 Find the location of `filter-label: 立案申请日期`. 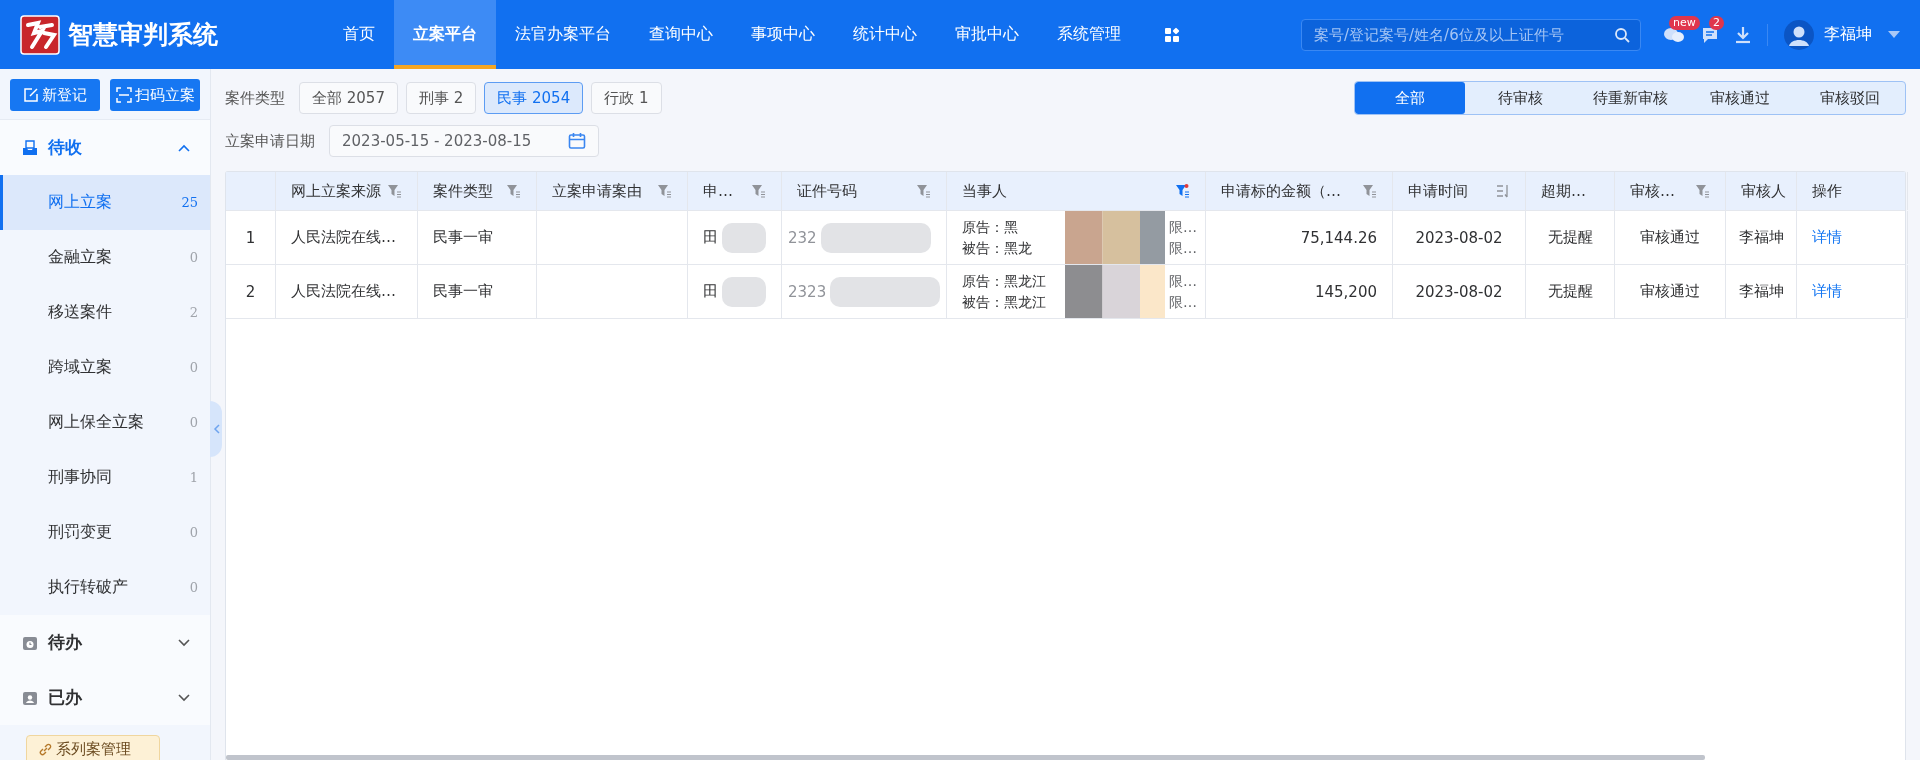

filter-label: 立案申请日期 is located at coordinates (270, 141).